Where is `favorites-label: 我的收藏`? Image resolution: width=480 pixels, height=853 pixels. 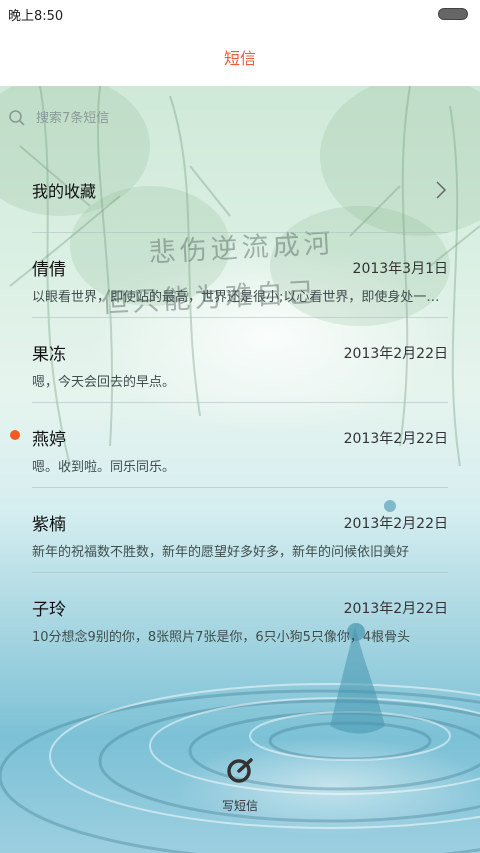 favorites-label: 我的收藏 is located at coordinates (64, 191).